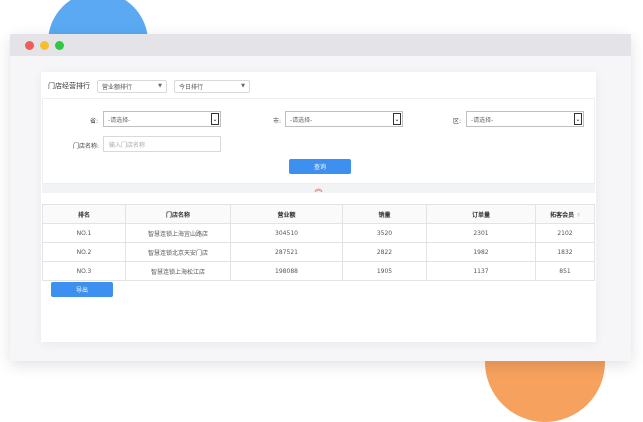  I want to click on table-row: NO.2 智慧连锁北京天安门店 287521 2822 1982 1832, so click(318, 252).